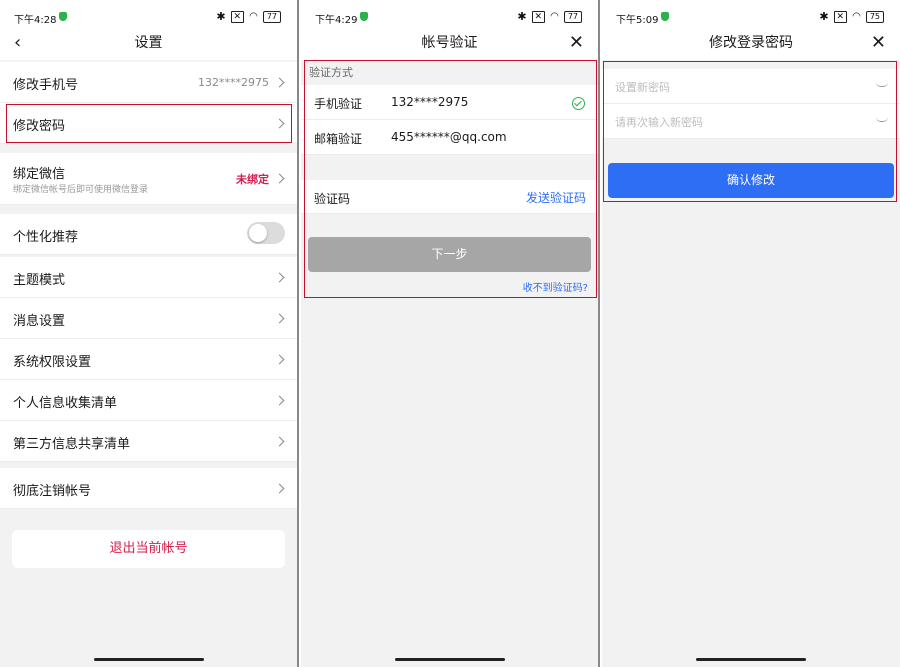 This screenshot has height=667, width=900. What do you see at coordinates (46, 237) in the screenshot?
I see `personal-recommend-label: 个性化推荐` at bounding box center [46, 237].